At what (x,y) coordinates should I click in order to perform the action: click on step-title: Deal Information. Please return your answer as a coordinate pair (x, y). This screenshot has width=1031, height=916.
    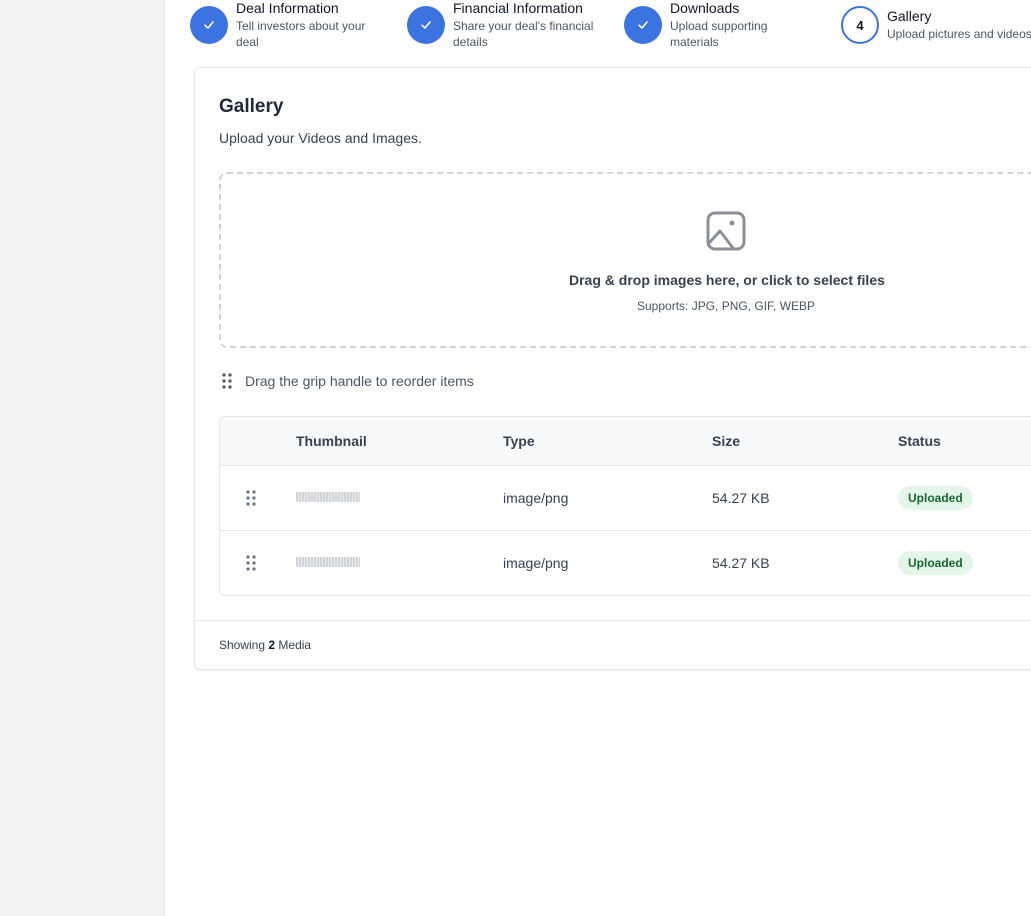
    Looking at the image, I should click on (287, 8).